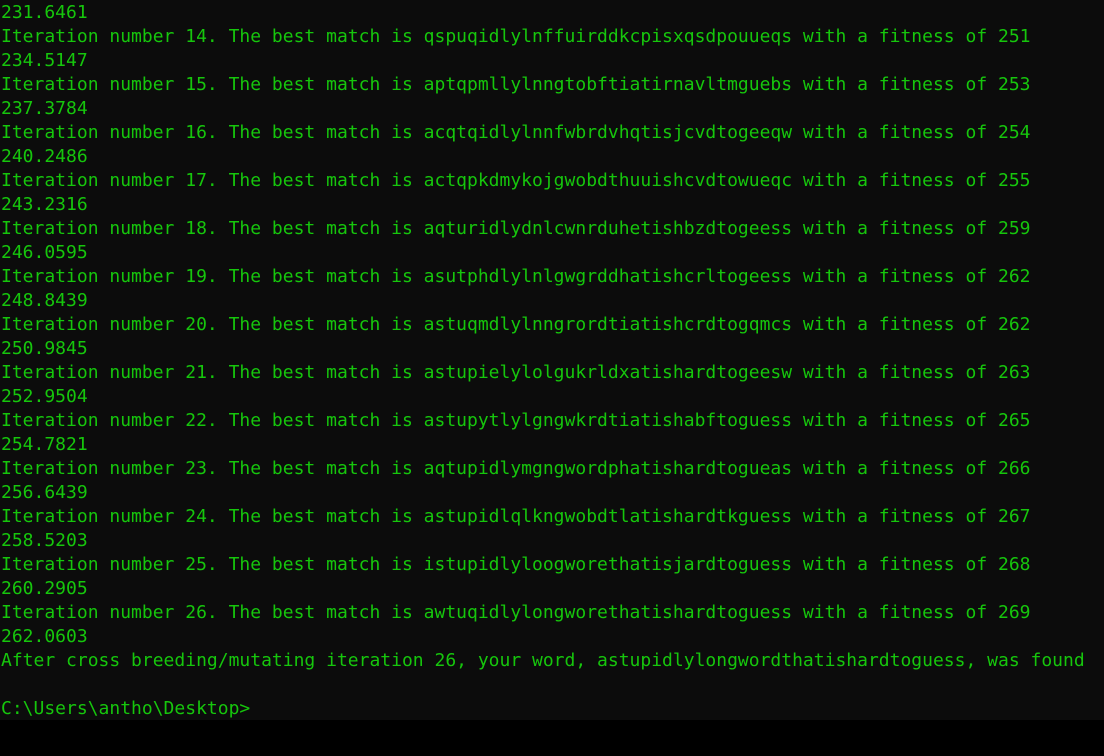 The image size is (1104, 756). What do you see at coordinates (44, 540) in the screenshot?
I see `output-line: 258.5203` at bounding box center [44, 540].